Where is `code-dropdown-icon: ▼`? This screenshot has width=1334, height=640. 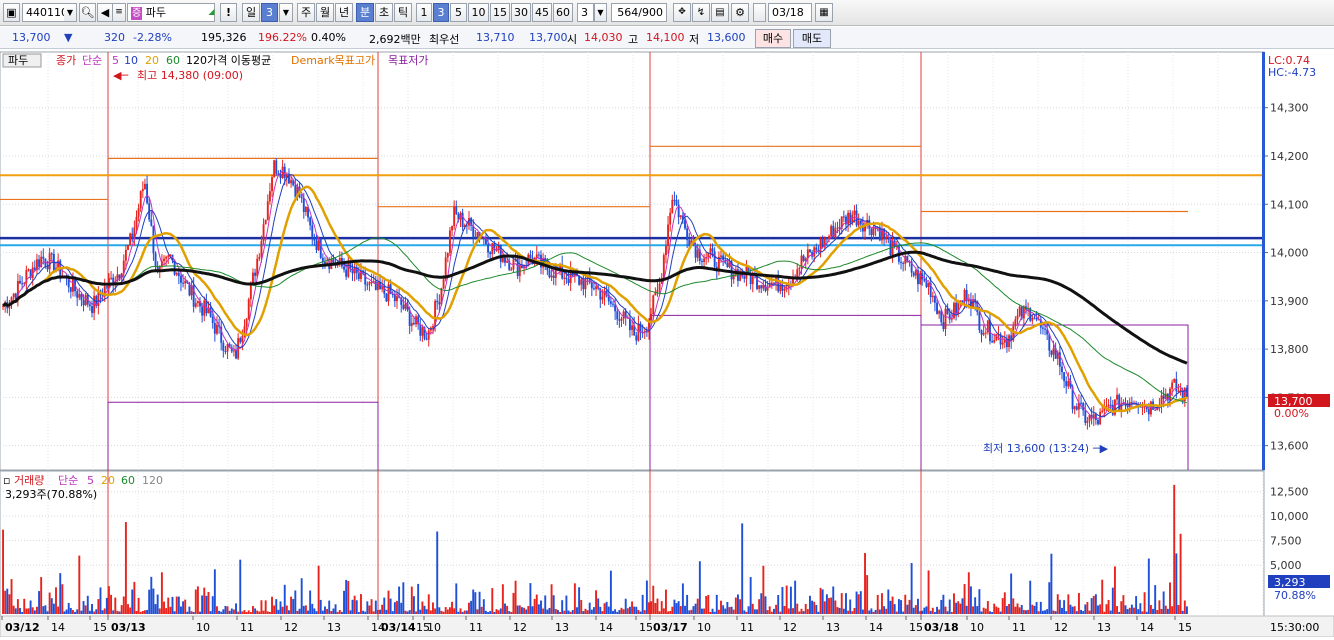 code-dropdown-icon: ▼ is located at coordinates (70, 12).